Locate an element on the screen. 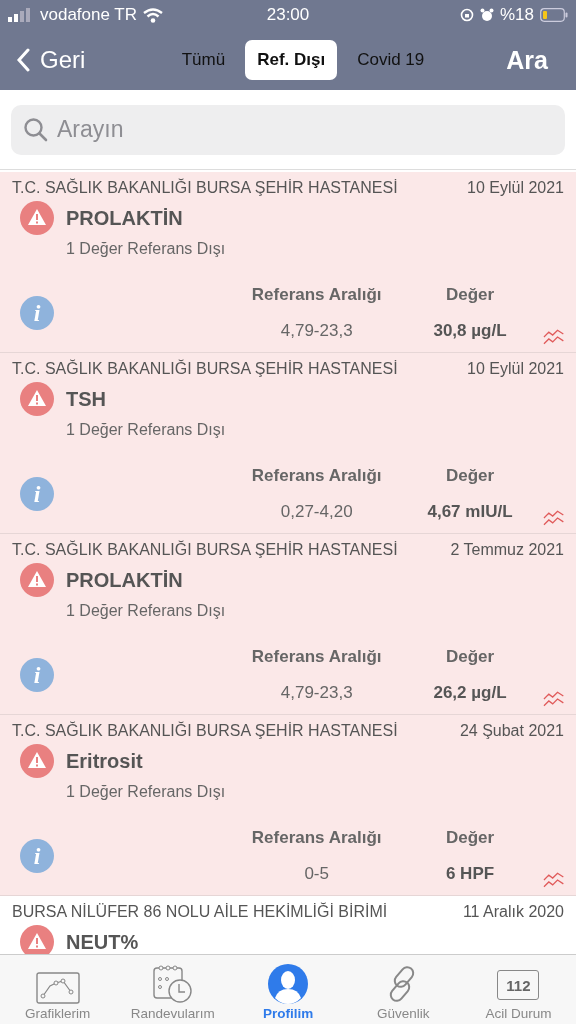 Image resolution: width=576 pixels, height=1024 pixels. result-date: 2 Temmuz 2021 is located at coordinates (507, 550).